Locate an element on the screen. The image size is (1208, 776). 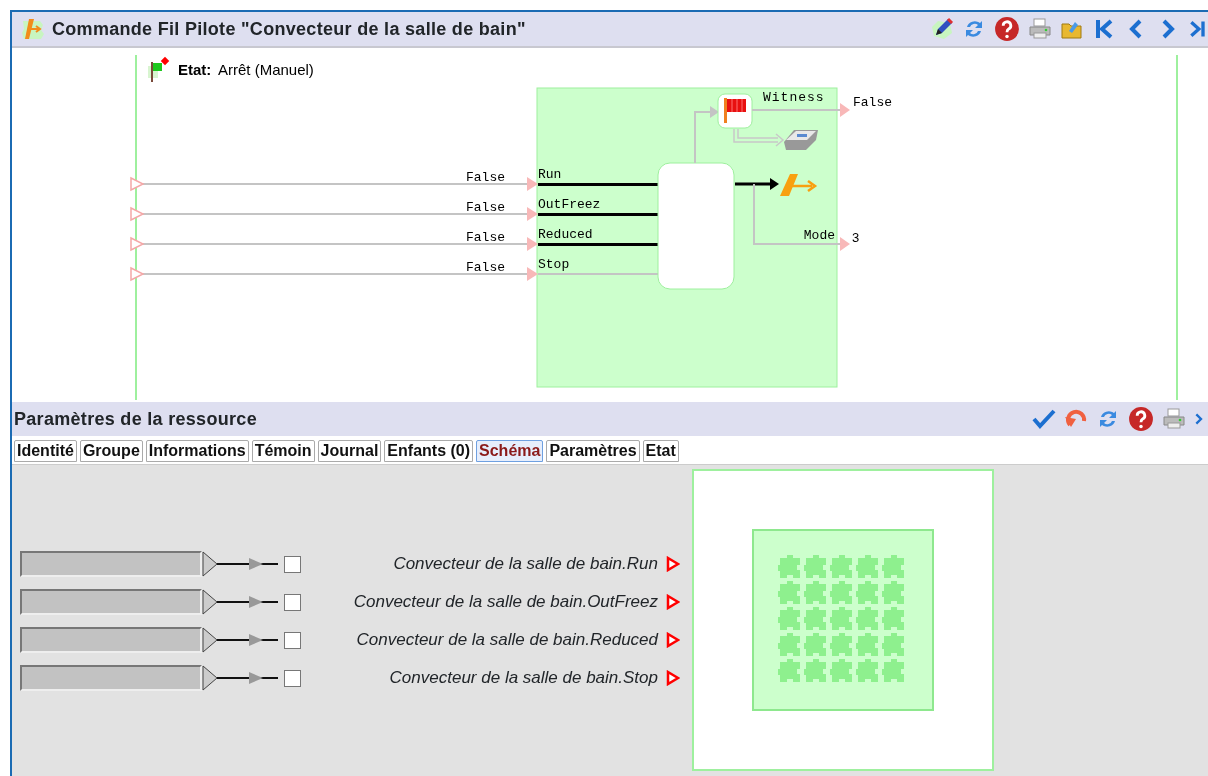
window-title: Commande Fil Pilote "Convecteur de la salle de bain" is located at coordinates (289, 29).